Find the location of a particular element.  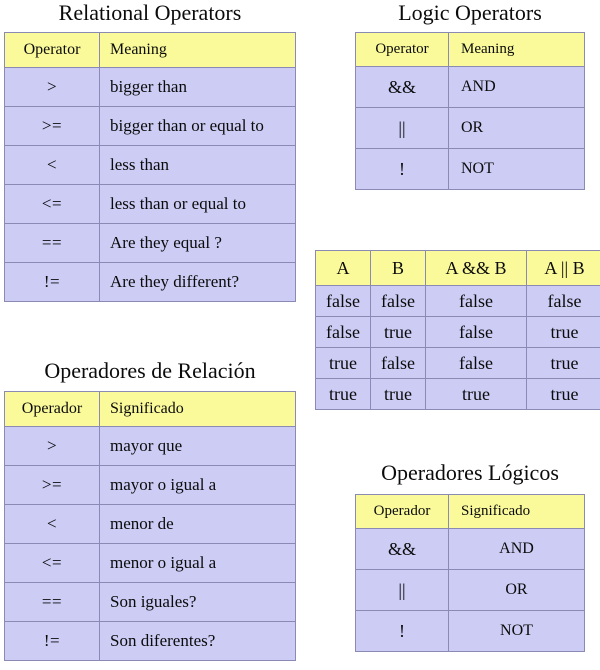

column-header-a: A is located at coordinates (343, 268).